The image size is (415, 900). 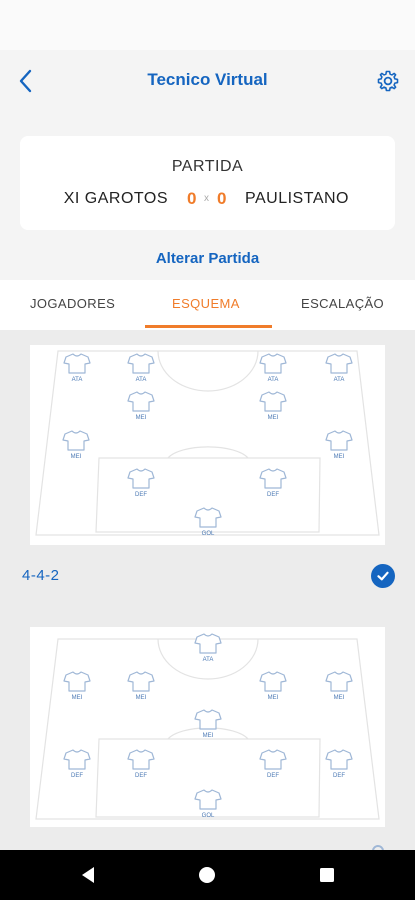 I want to click on score-separator: x, so click(x=206, y=198).